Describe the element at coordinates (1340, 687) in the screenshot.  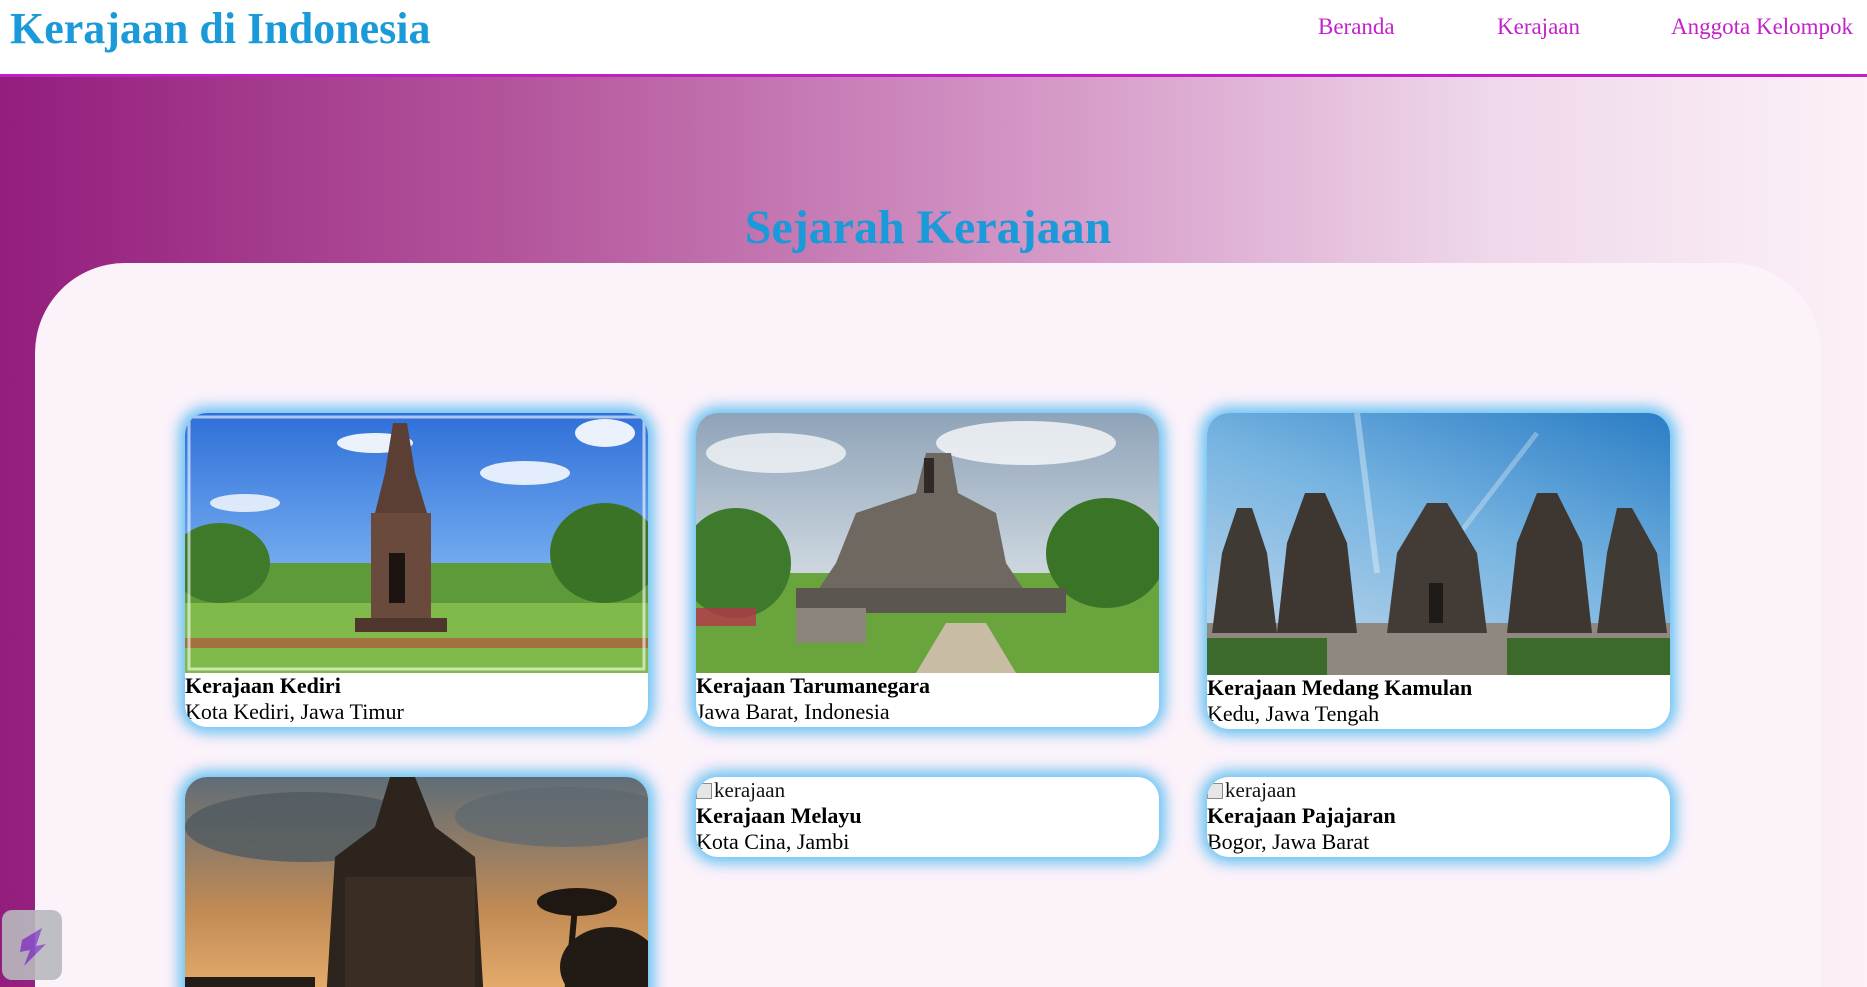
I see `card-title: Kerajaan Medang Kamulan` at that location.